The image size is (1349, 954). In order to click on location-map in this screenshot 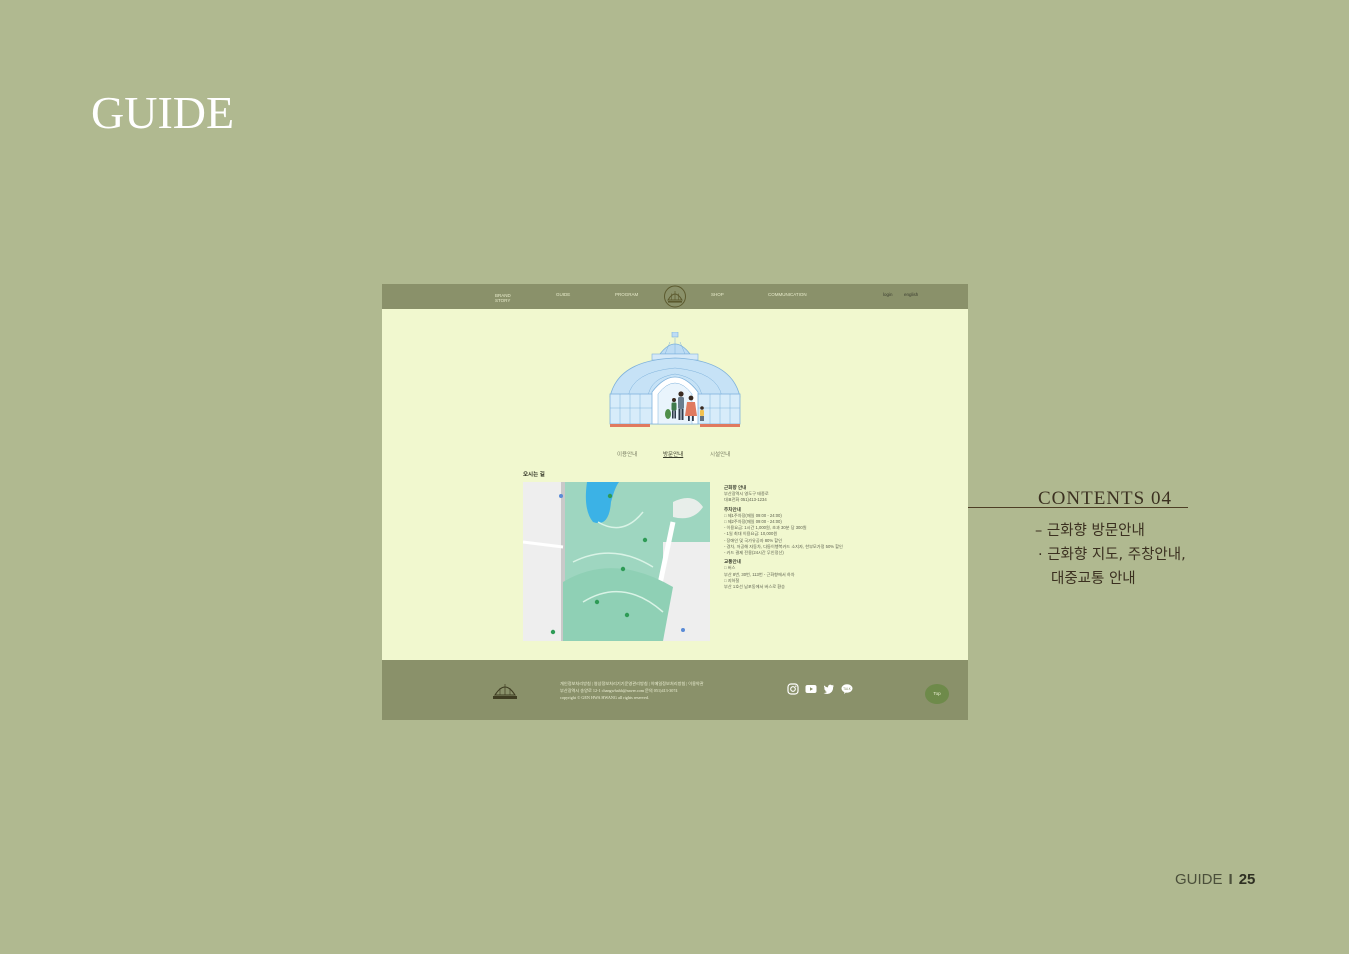, I will do `click(616, 561)`.